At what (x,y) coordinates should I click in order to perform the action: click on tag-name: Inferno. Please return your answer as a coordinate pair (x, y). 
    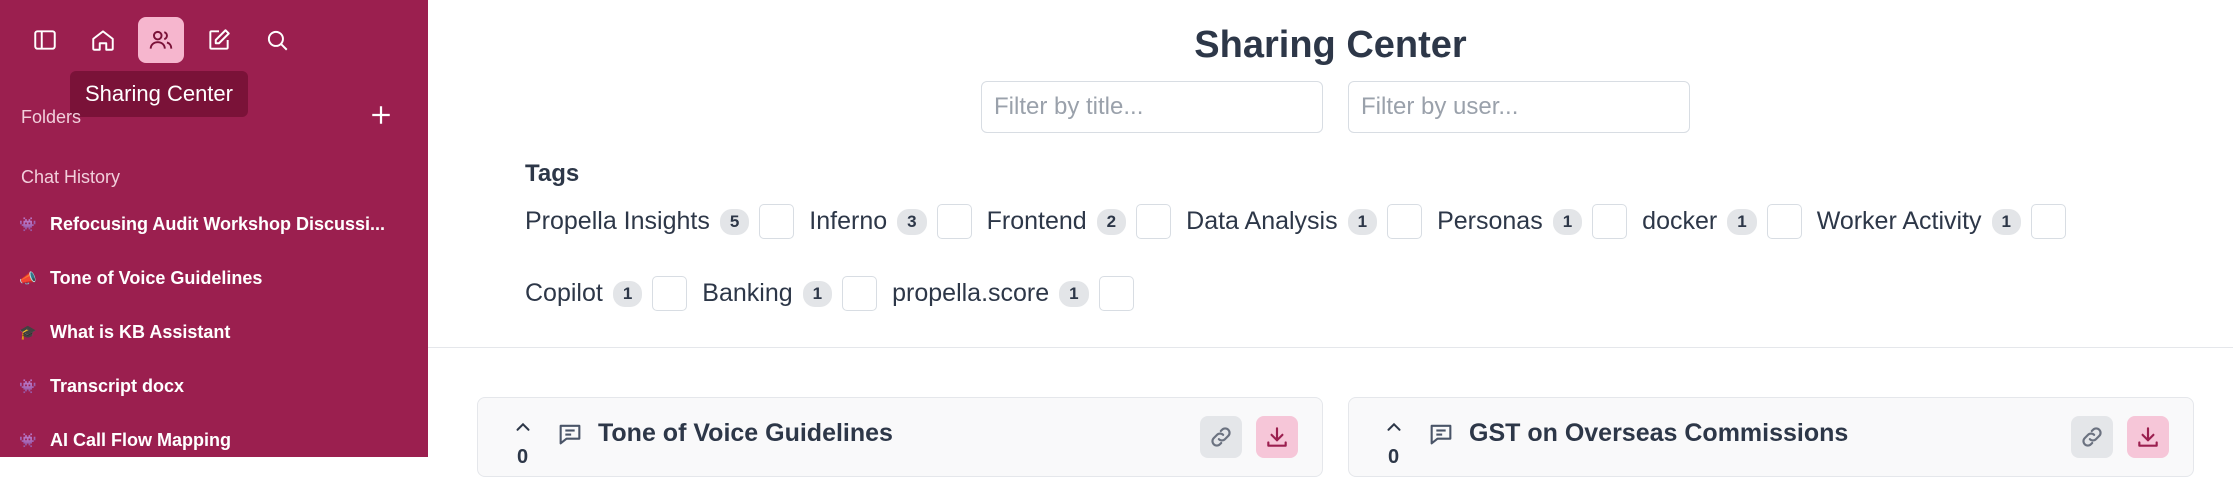
    Looking at the image, I should click on (848, 221).